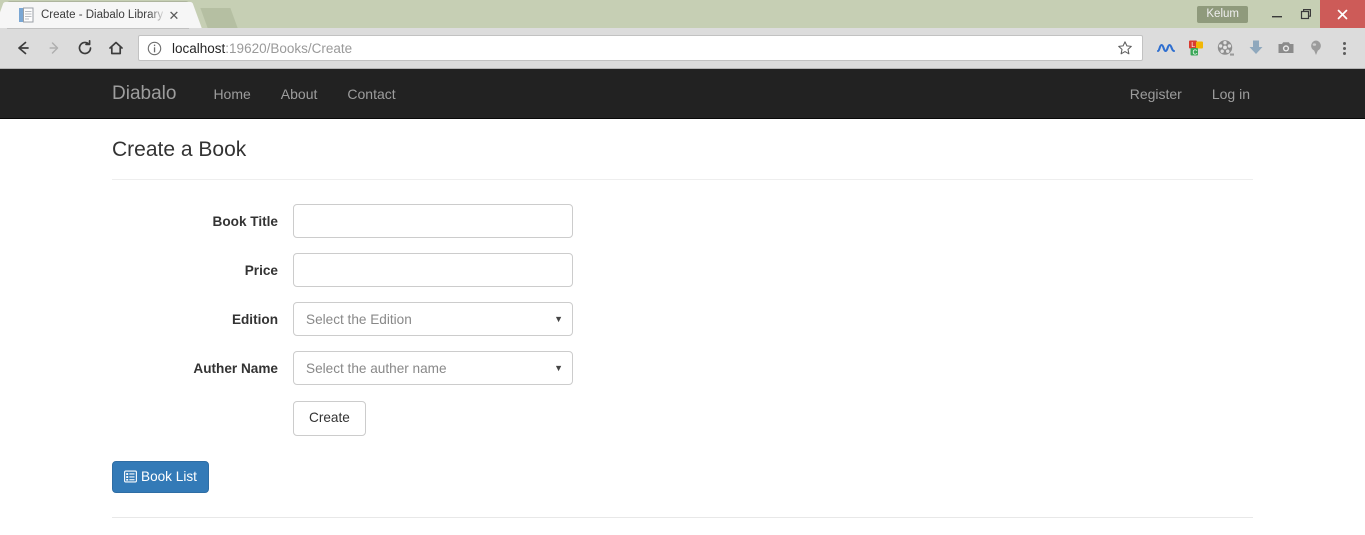 The height and width of the screenshot is (535, 1365). Describe the element at coordinates (1344, 48) in the screenshot. I see `browser-menu-icon` at that location.